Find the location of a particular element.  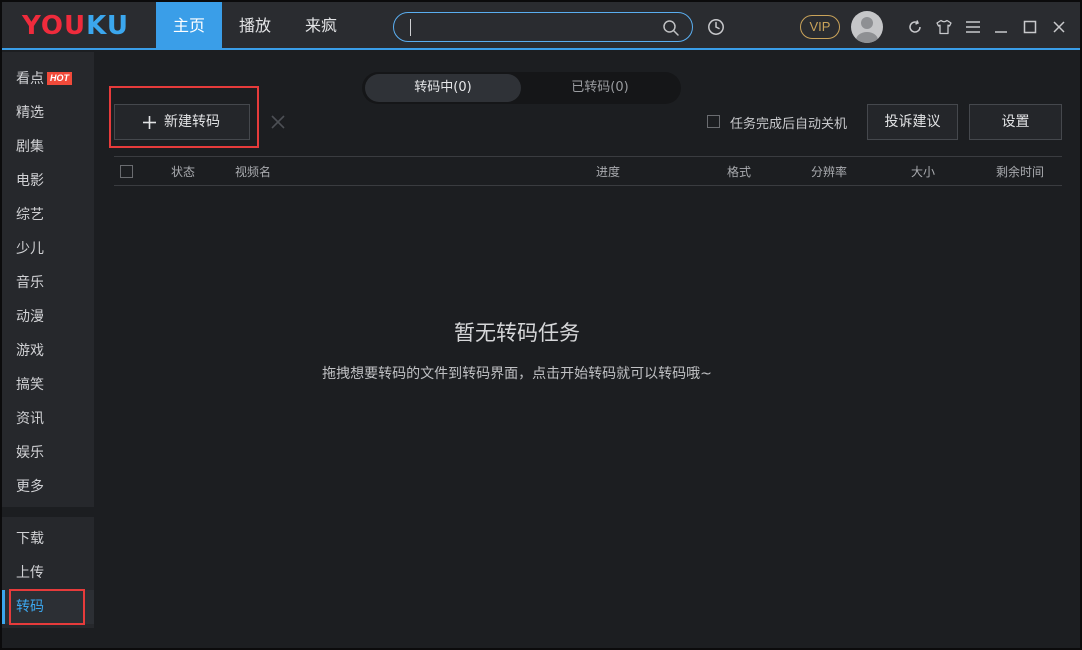

history-clock-icon is located at coordinates (716, 27).